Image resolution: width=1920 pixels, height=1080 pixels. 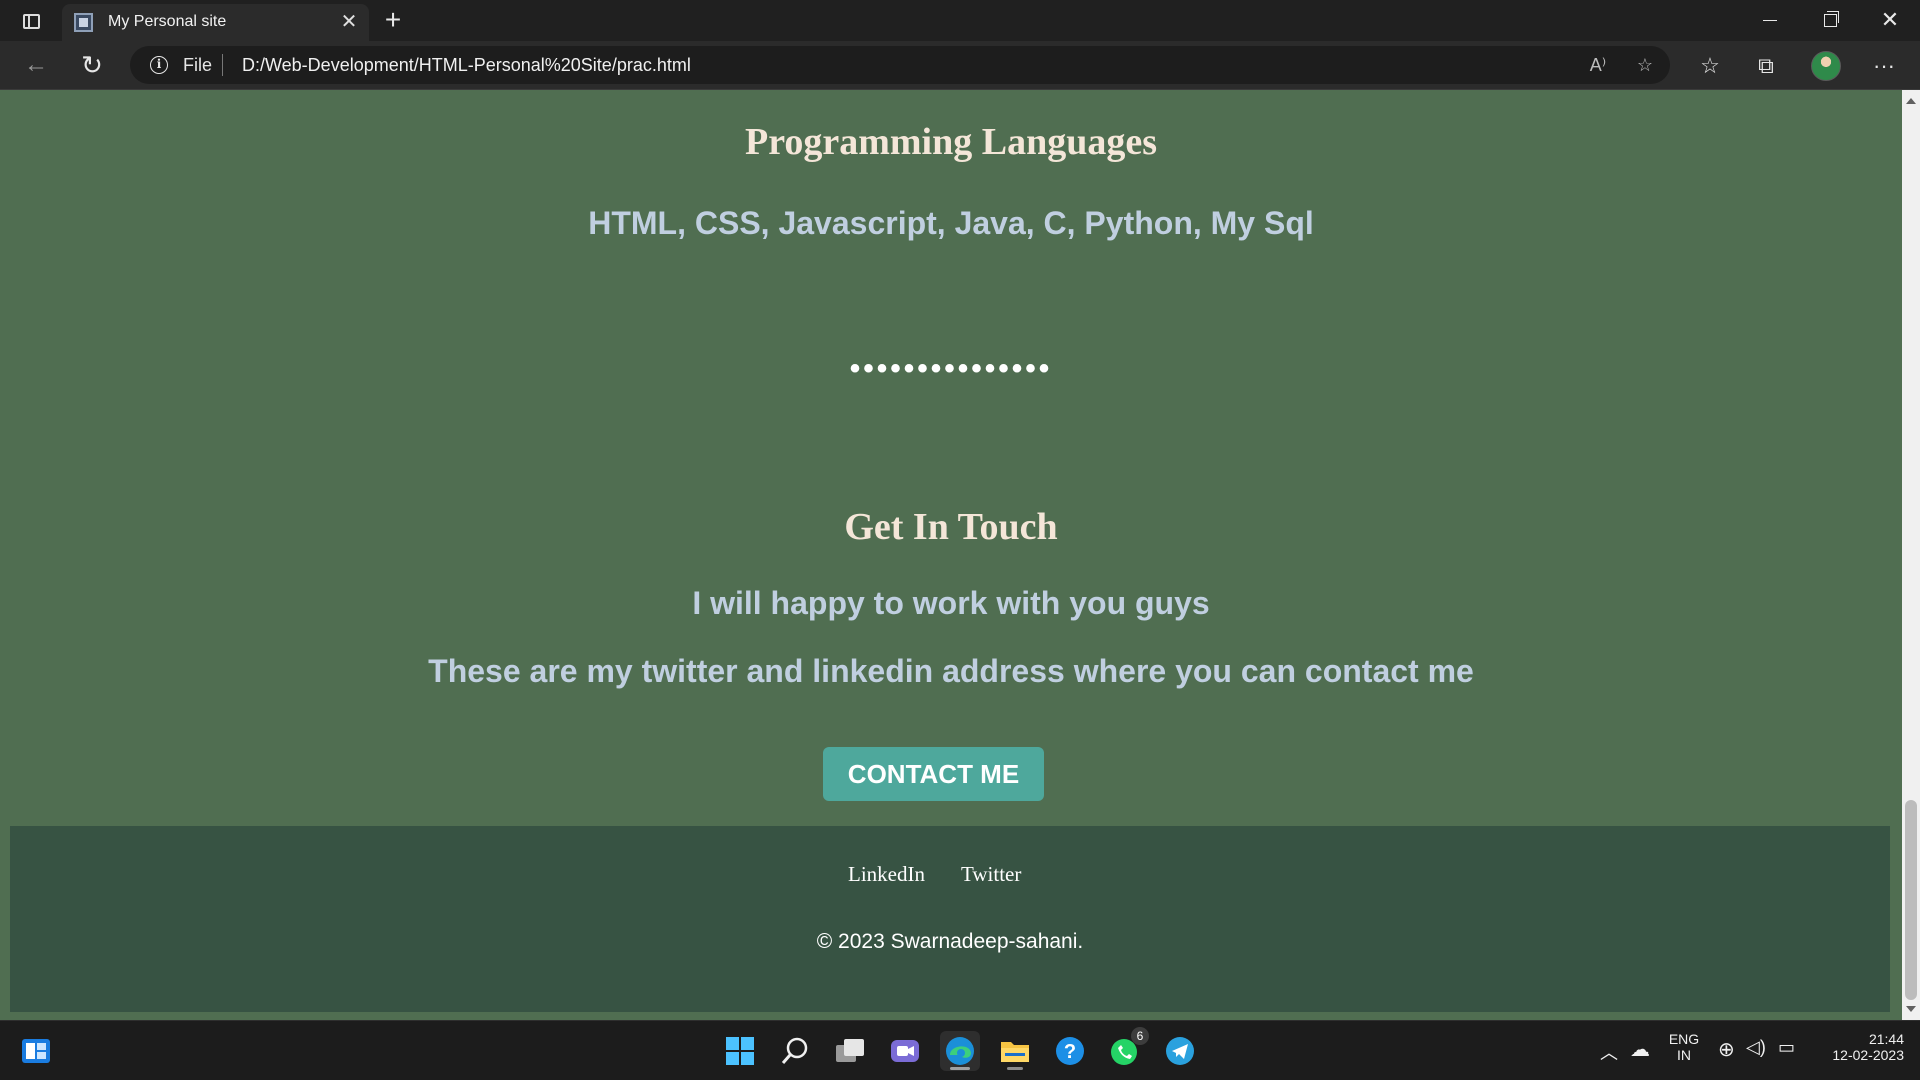 What do you see at coordinates (951, 527) in the screenshot?
I see `contact-heading: Get In Touch` at bounding box center [951, 527].